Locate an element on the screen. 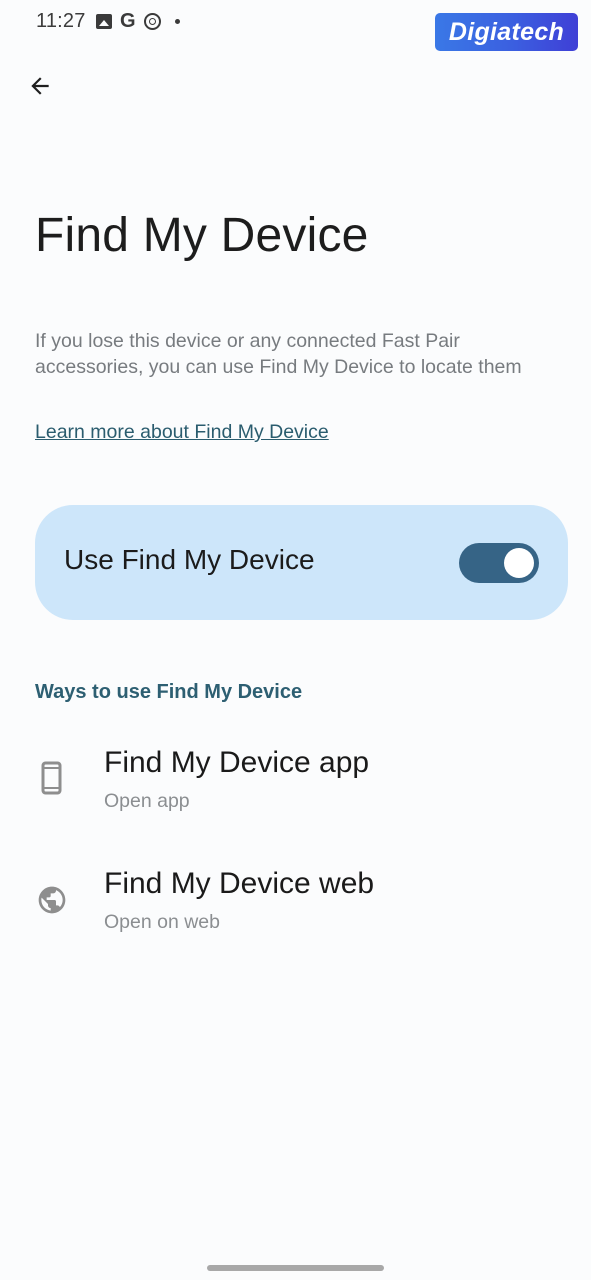 The height and width of the screenshot is (1280, 591). dot-icon is located at coordinates (177, 21).